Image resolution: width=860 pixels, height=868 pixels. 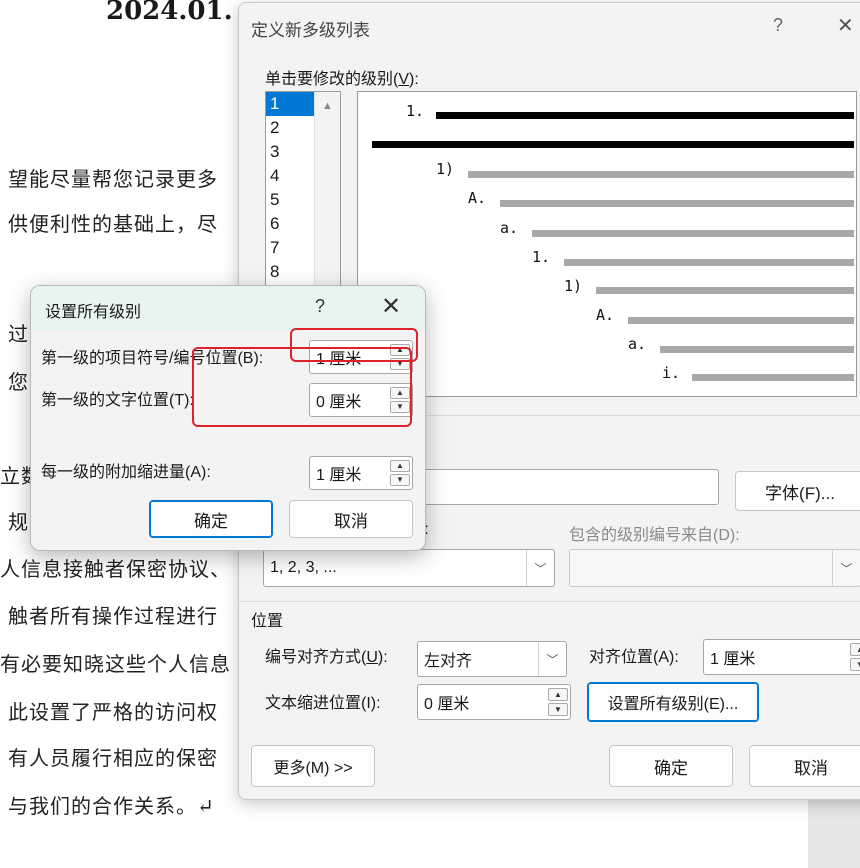 What do you see at coordinates (117, 400) in the screenshot?
I see `first-text-position-label: 第一级的文字位置(T):` at bounding box center [117, 400].